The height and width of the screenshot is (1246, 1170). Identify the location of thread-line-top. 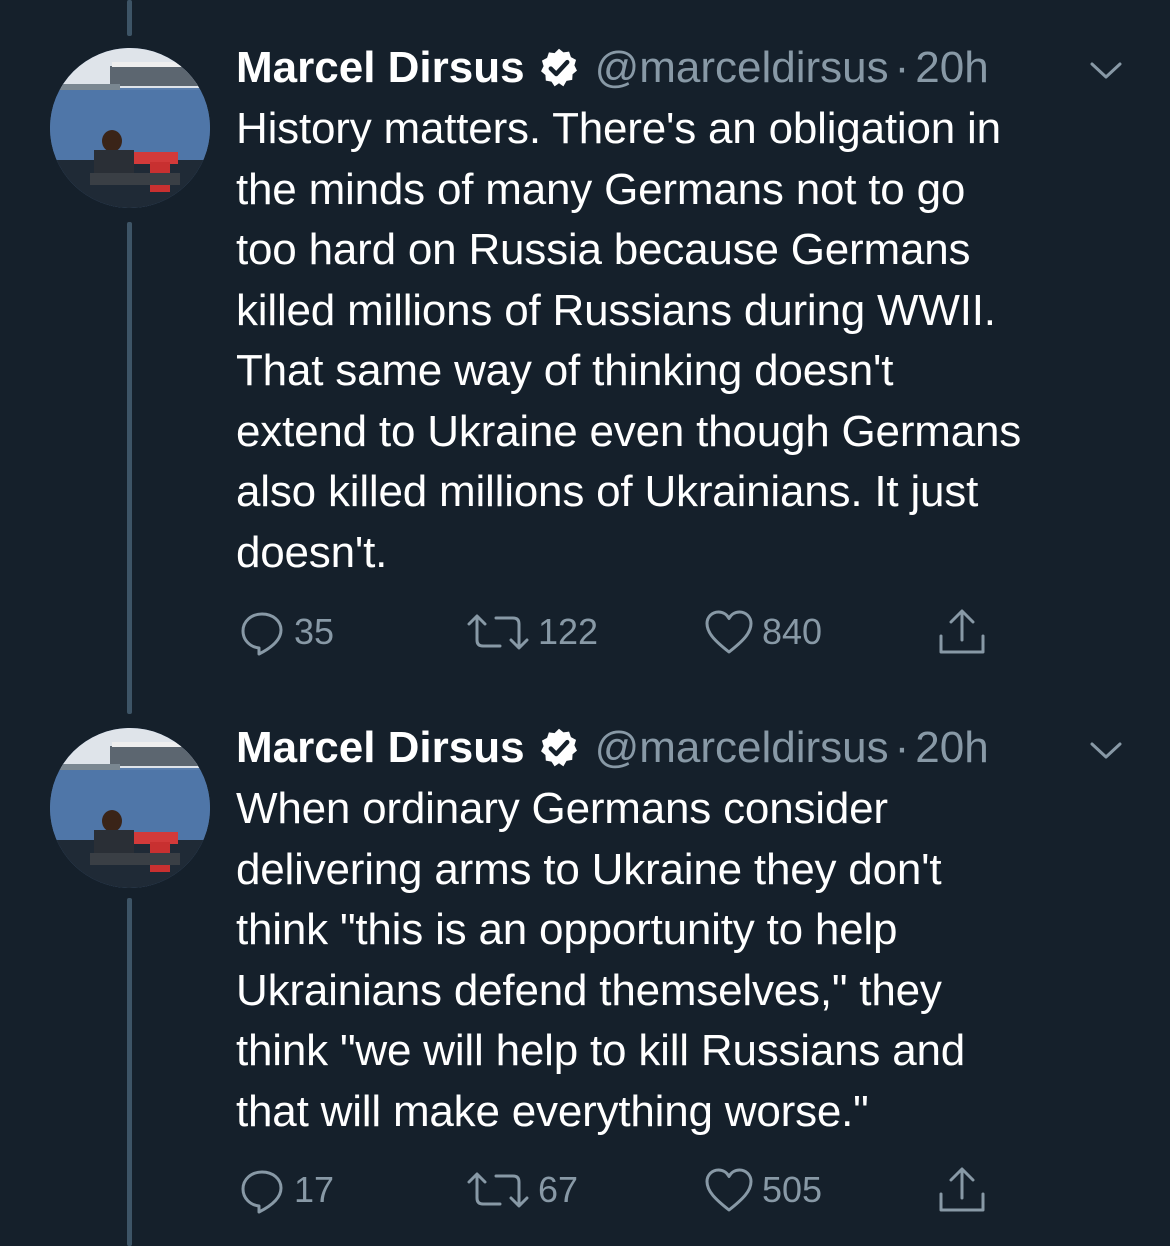
(129, 18).